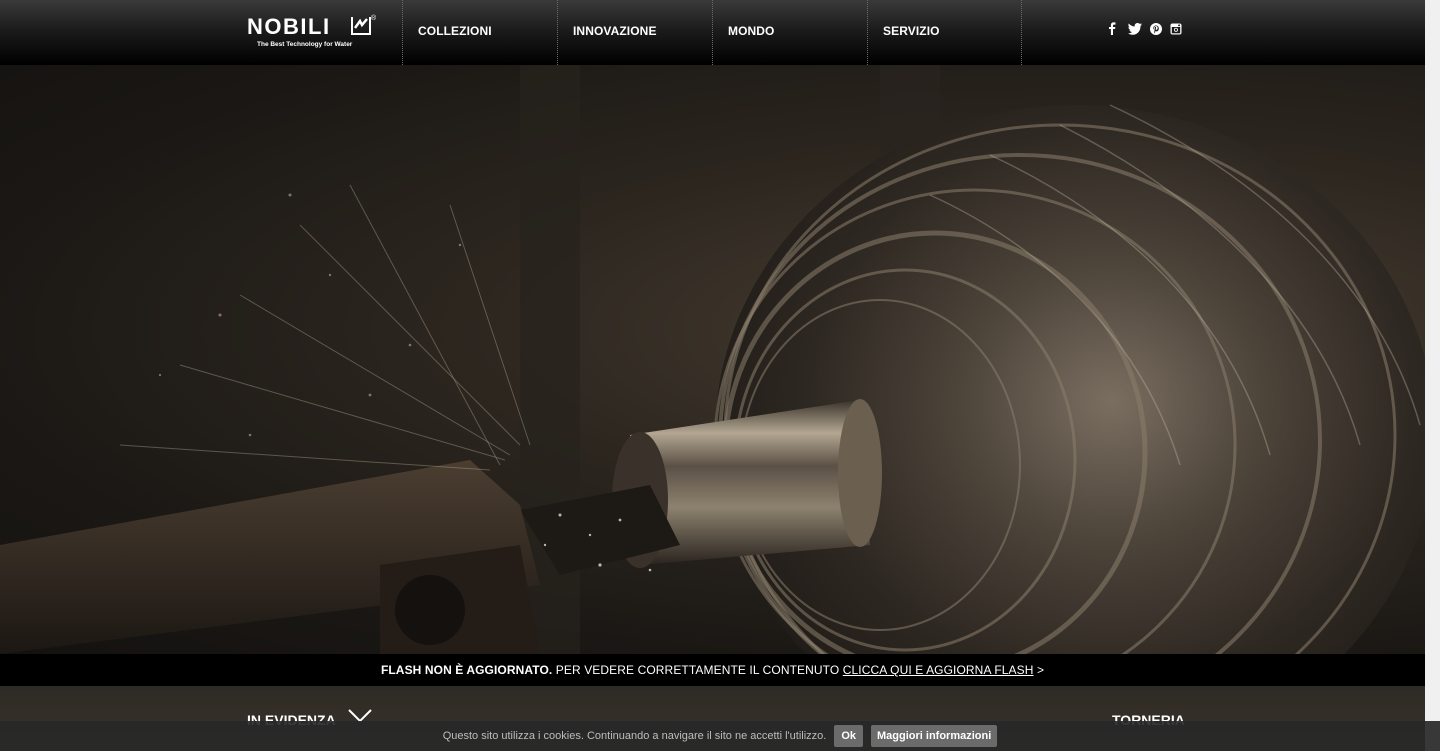 This screenshot has width=1440, height=751. Describe the element at coordinates (305, 44) in the screenshot. I see `logo-tagline: The Best Technology for Water` at that location.